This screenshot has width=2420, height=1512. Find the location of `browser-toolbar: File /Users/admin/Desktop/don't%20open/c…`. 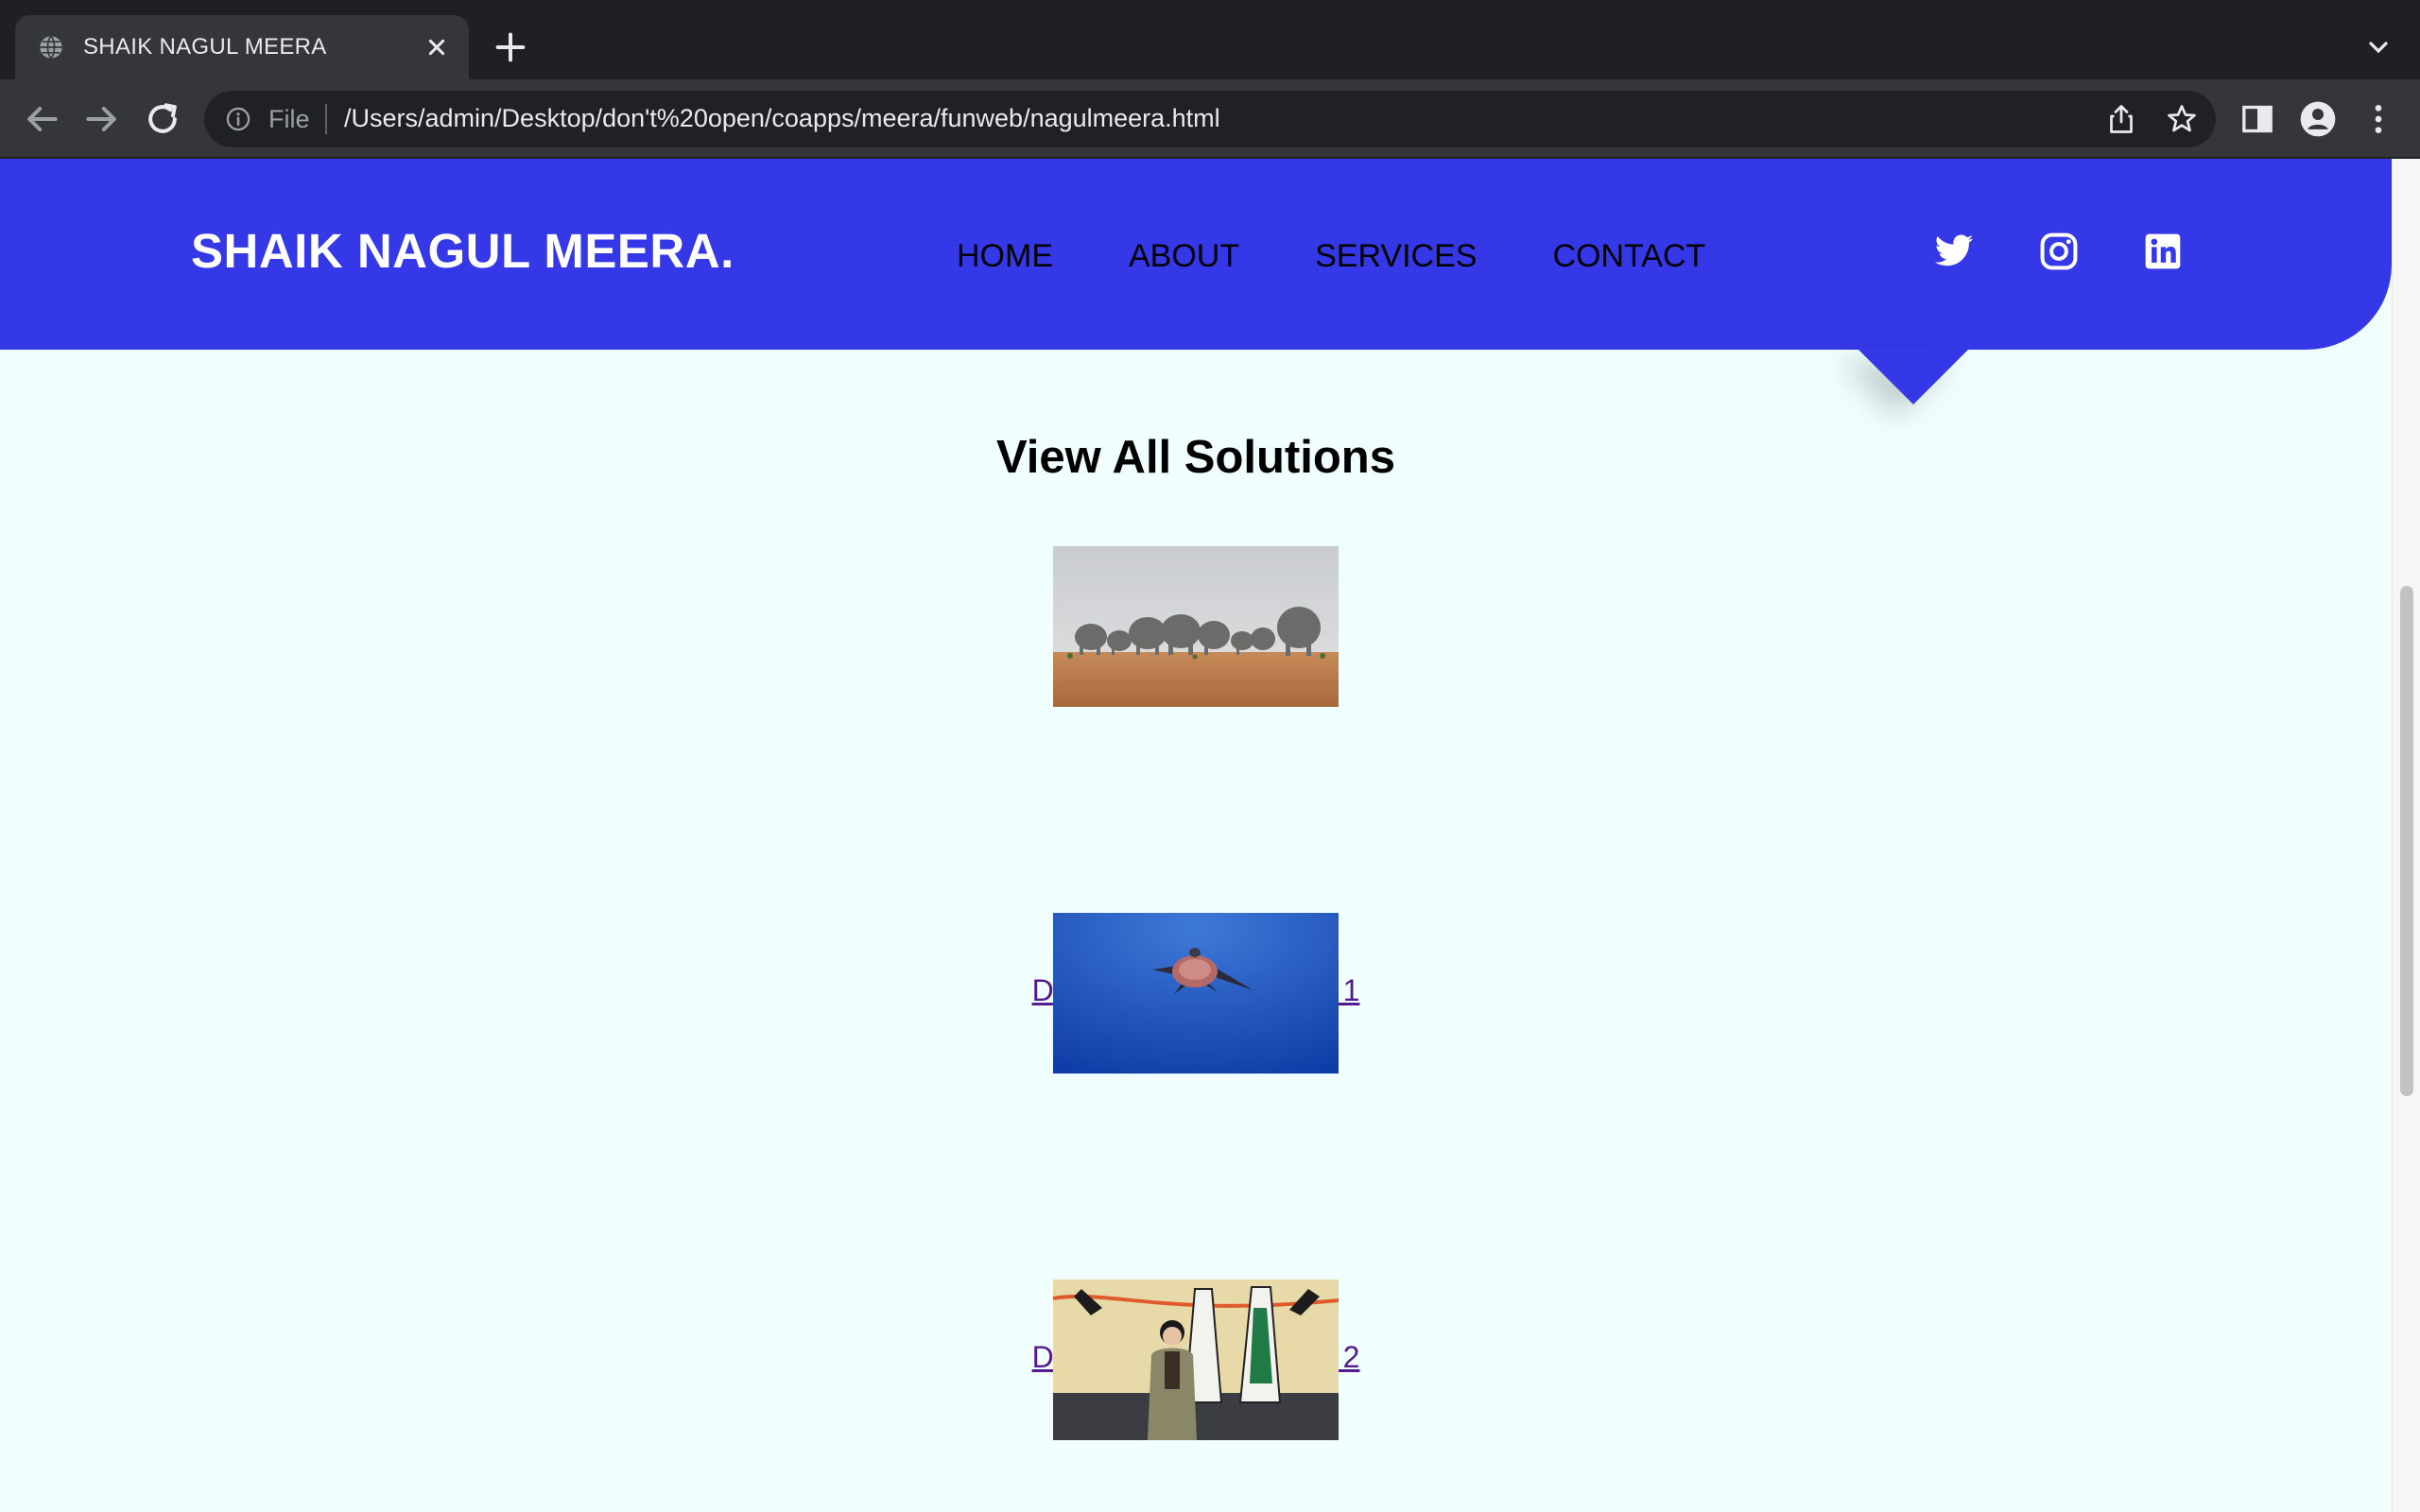

browser-toolbar: File /Users/admin/Desktop/don't%20open/c… is located at coordinates (1210, 119).